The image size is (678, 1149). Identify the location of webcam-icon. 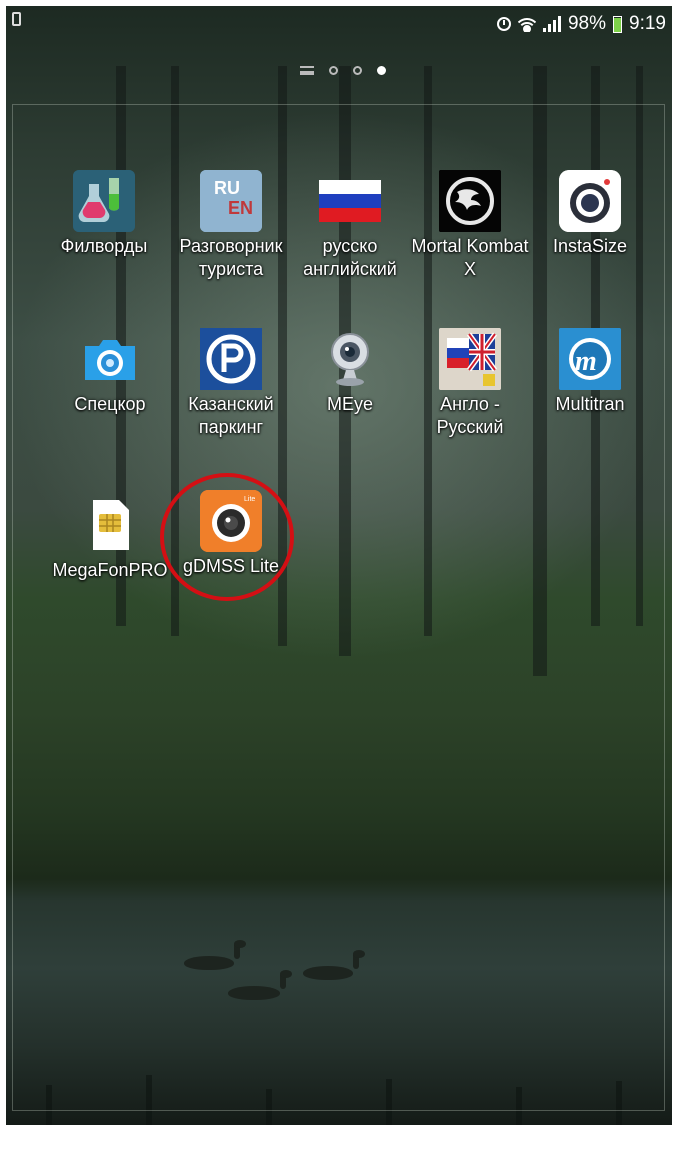
(350, 359).